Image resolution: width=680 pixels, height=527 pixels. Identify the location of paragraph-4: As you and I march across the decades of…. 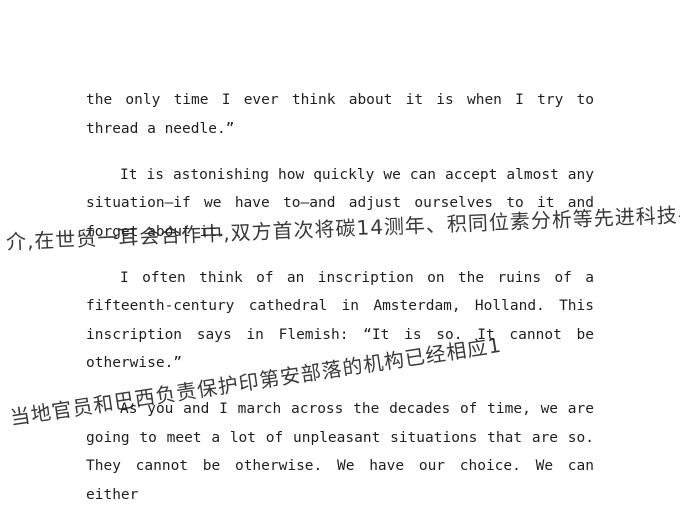
(340, 452).